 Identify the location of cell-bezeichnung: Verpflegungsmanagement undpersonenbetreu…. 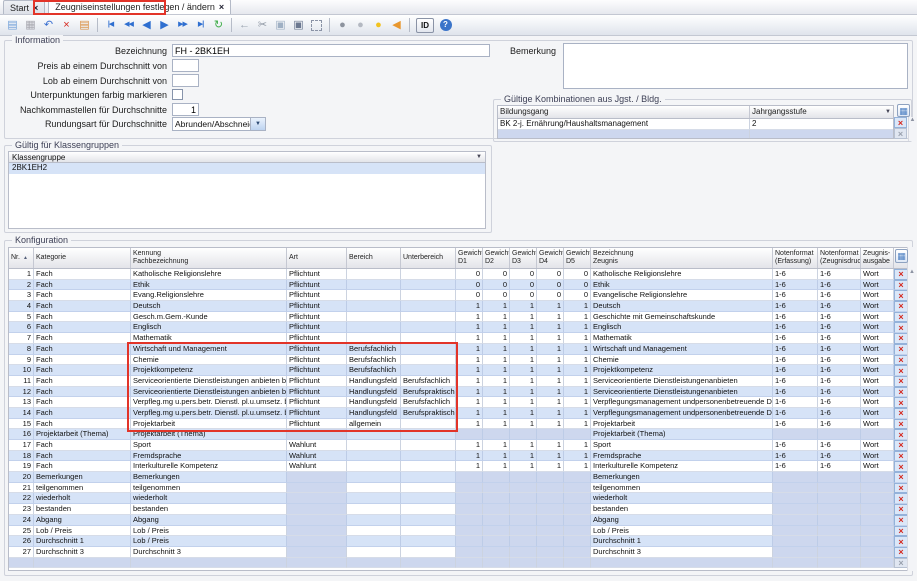
(682, 413).